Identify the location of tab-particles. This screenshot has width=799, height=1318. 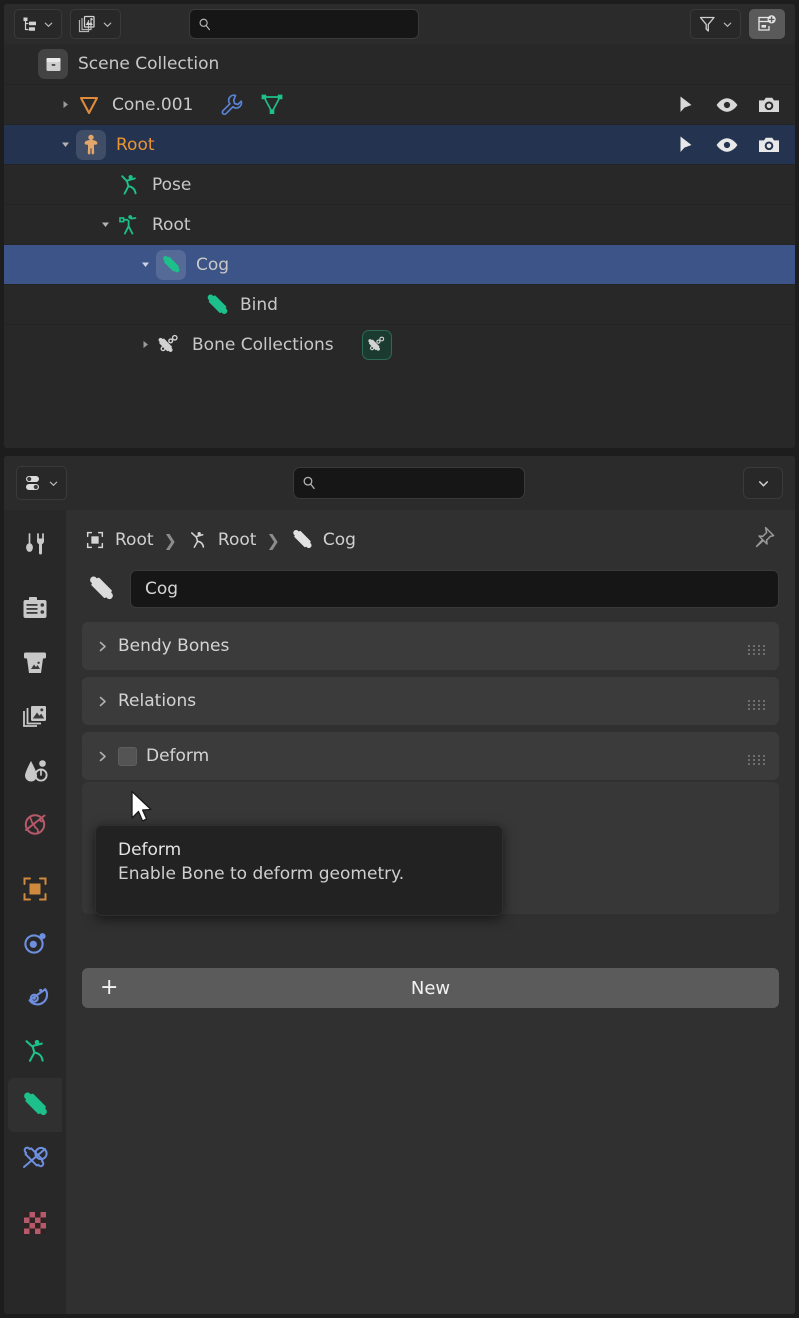
(35, 997).